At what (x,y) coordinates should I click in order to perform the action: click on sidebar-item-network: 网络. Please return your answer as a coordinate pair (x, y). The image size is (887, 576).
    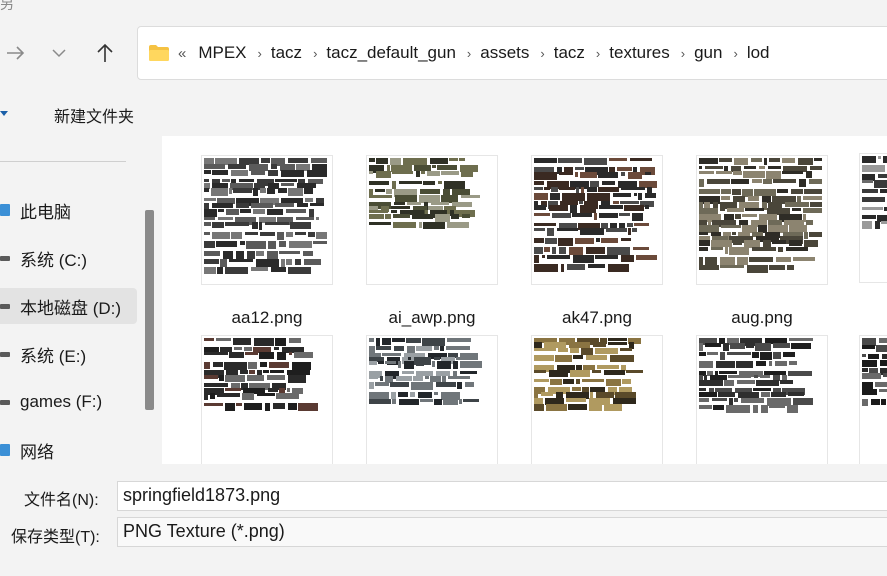
    Looking at the image, I should click on (68, 450).